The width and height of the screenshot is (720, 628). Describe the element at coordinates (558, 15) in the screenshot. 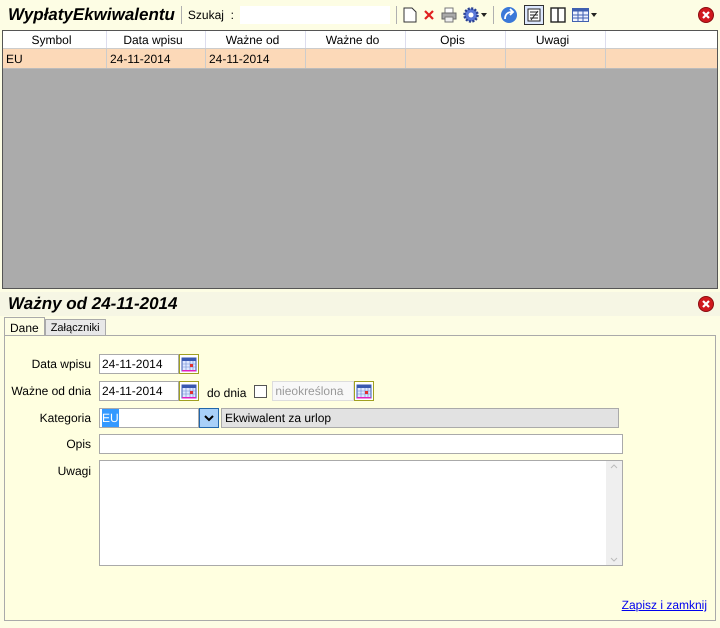

I see `split-view-icon` at that location.